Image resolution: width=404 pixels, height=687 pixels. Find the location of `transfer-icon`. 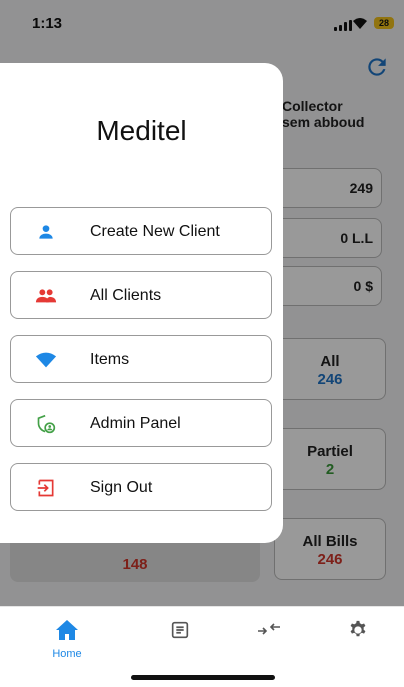

transfer-icon is located at coordinates (269, 629).